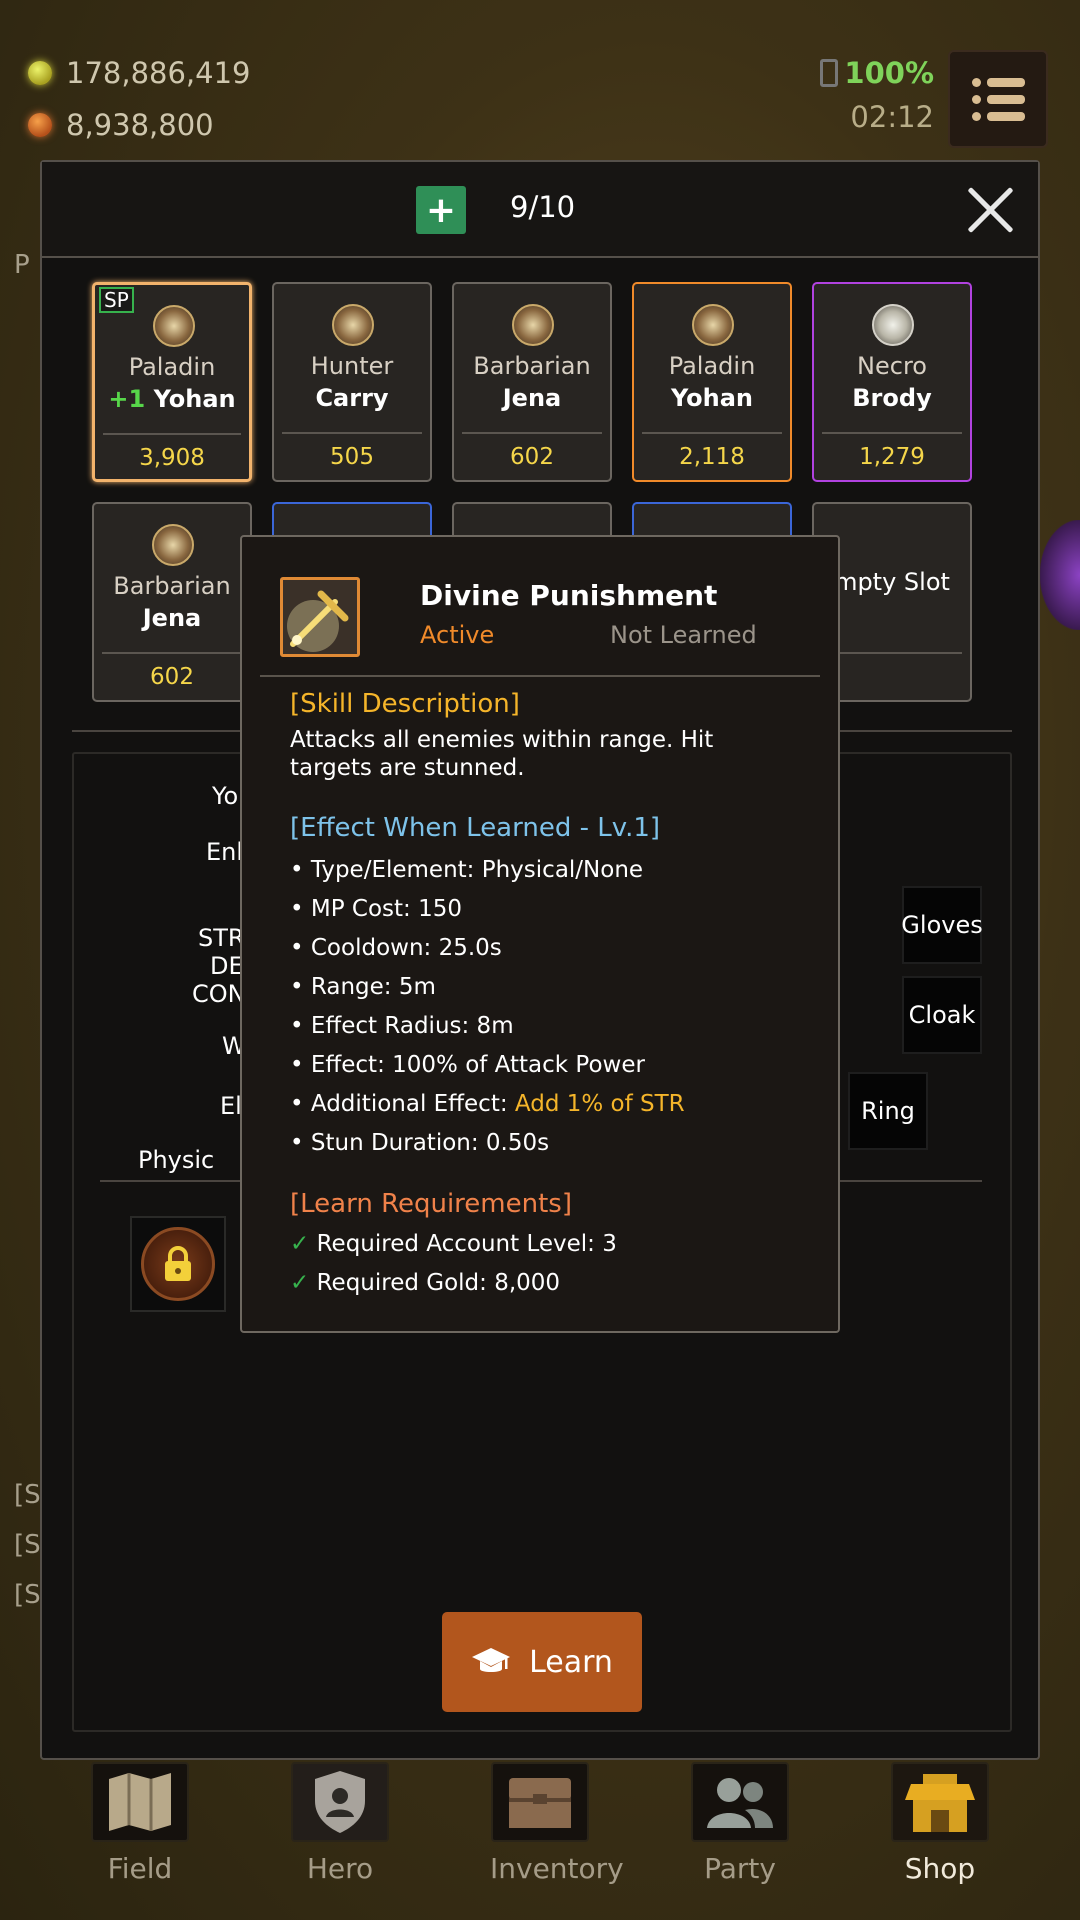 This screenshot has width=1080, height=1920. I want to click on nav-label: Hero, so click(340, 1868).